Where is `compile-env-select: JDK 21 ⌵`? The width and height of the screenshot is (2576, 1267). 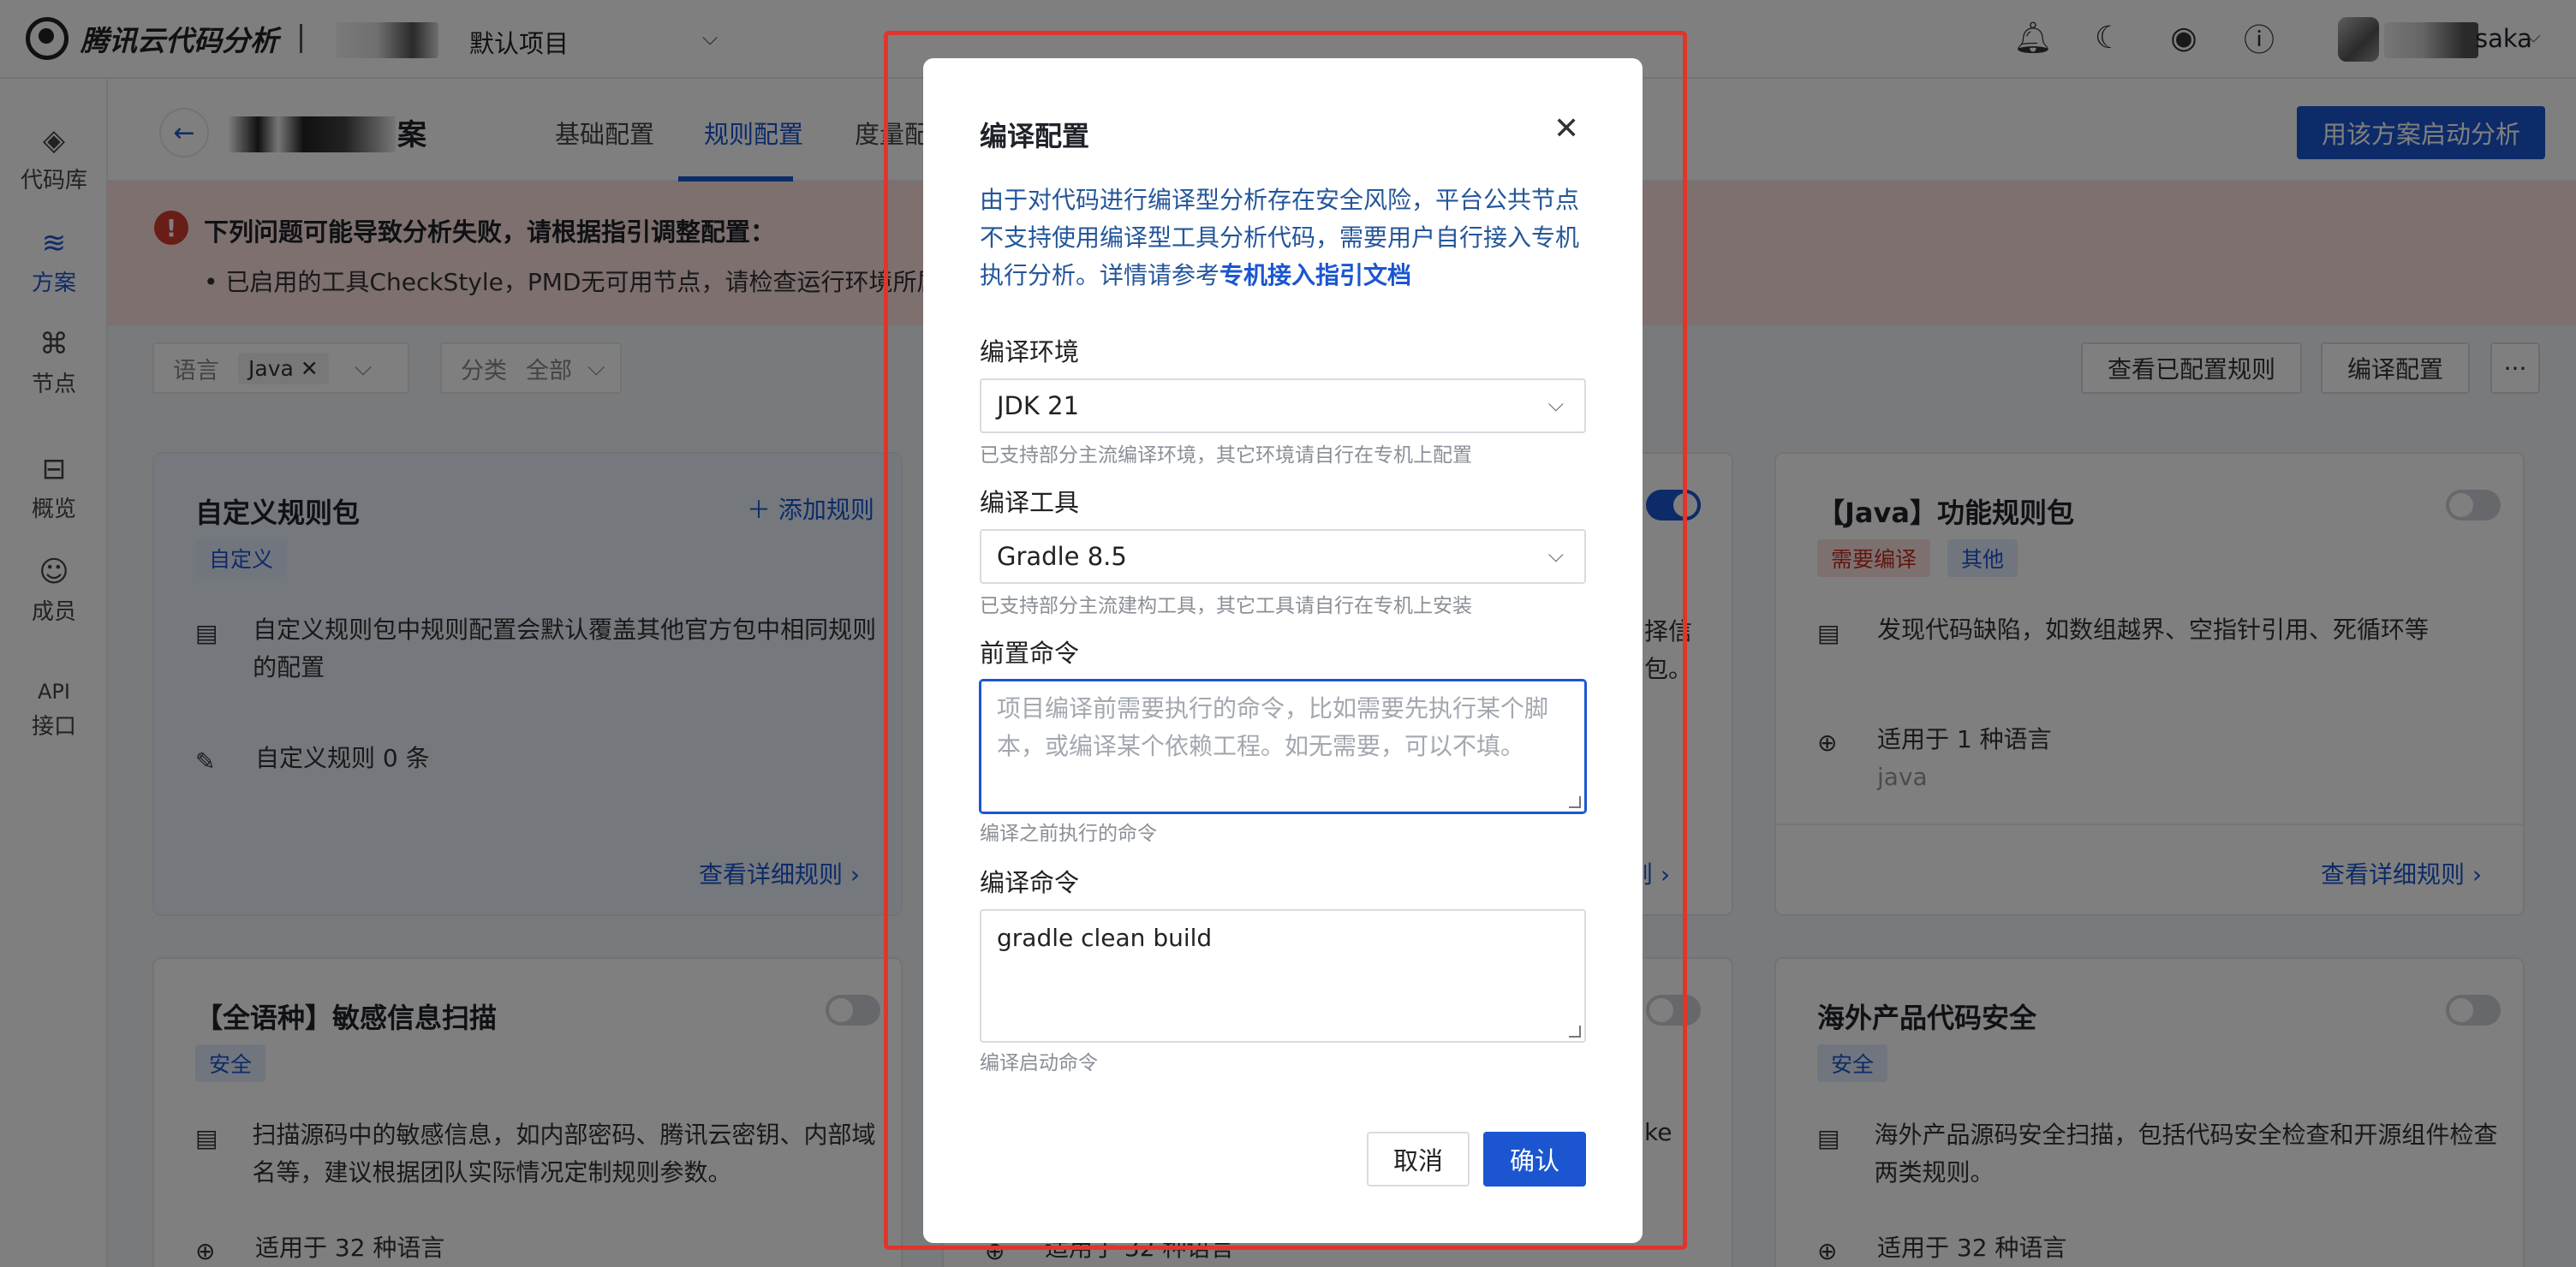 compile-env-select: JDK 21 ⌵ is located at coordinates (1283, 405).